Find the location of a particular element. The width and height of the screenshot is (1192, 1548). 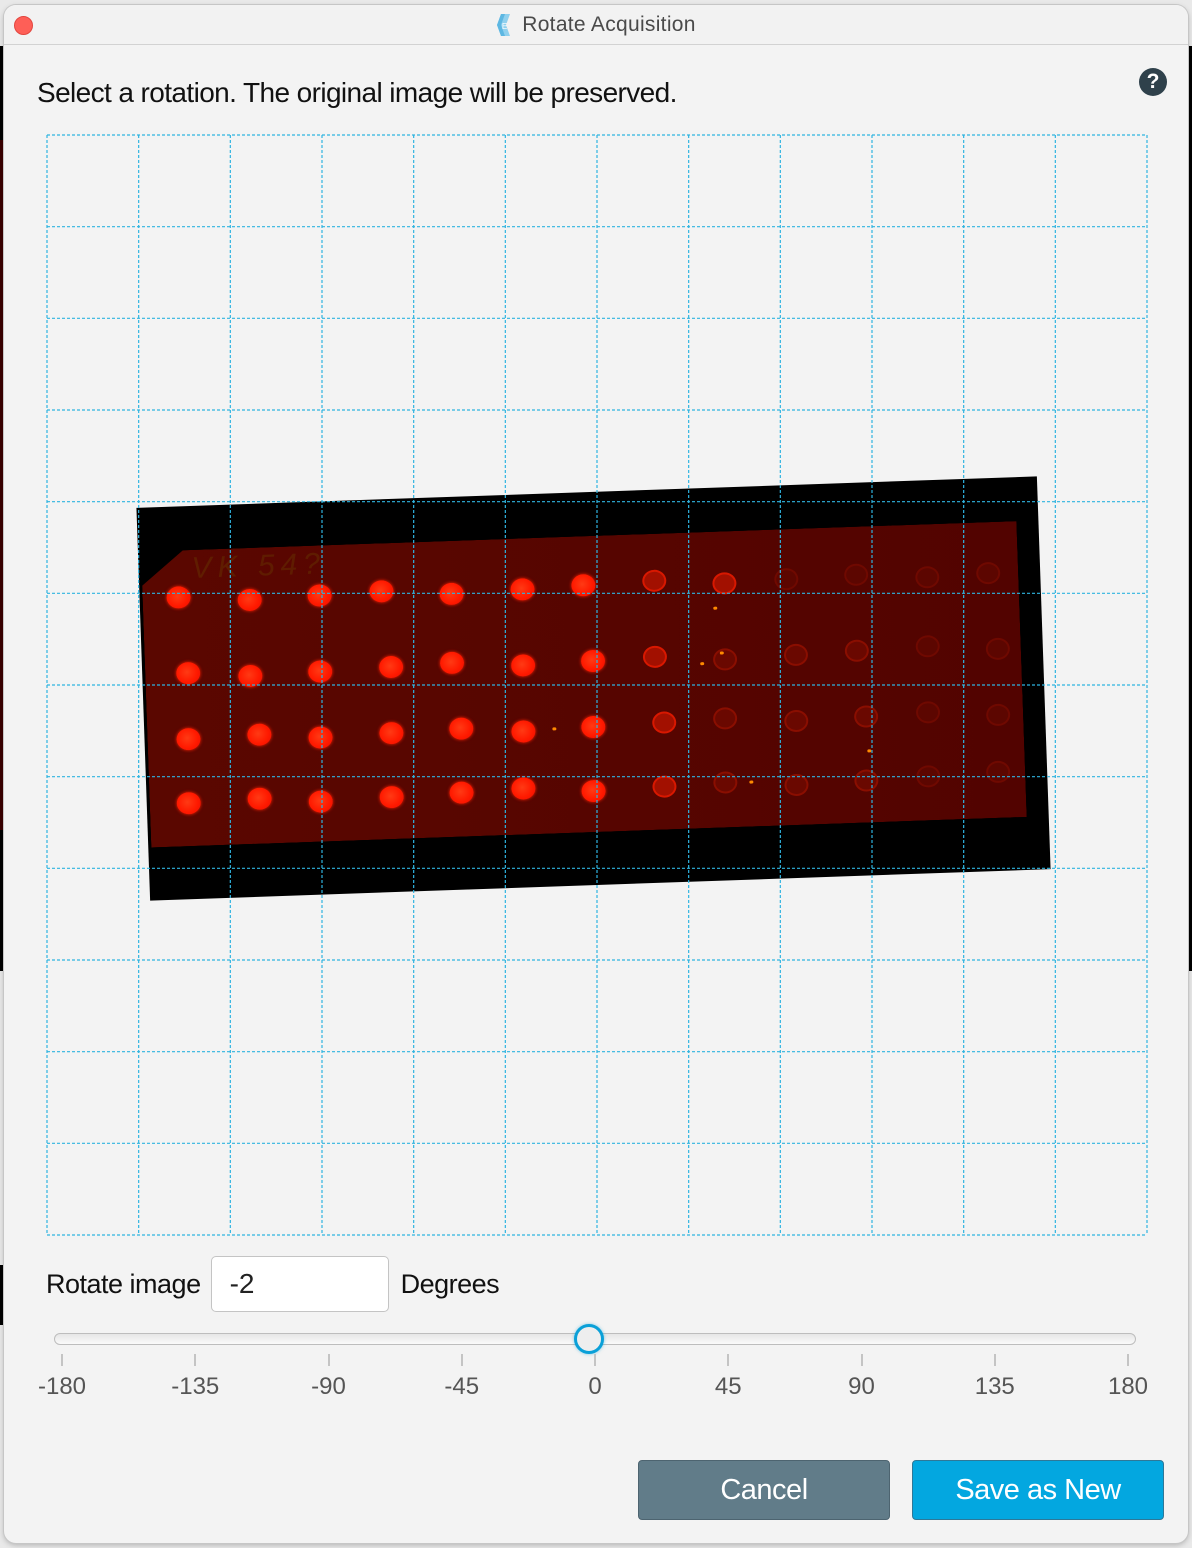

rotate-image-label: Rotate image is located at coordinates (123, 1283).